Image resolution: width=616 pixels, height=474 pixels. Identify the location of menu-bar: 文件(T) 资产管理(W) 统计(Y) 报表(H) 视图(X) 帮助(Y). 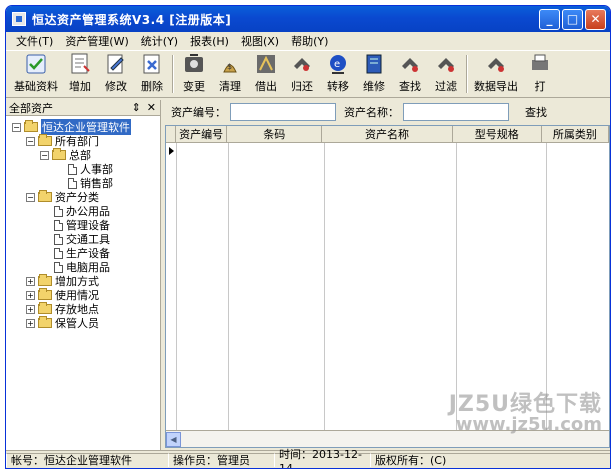
(308, 41).